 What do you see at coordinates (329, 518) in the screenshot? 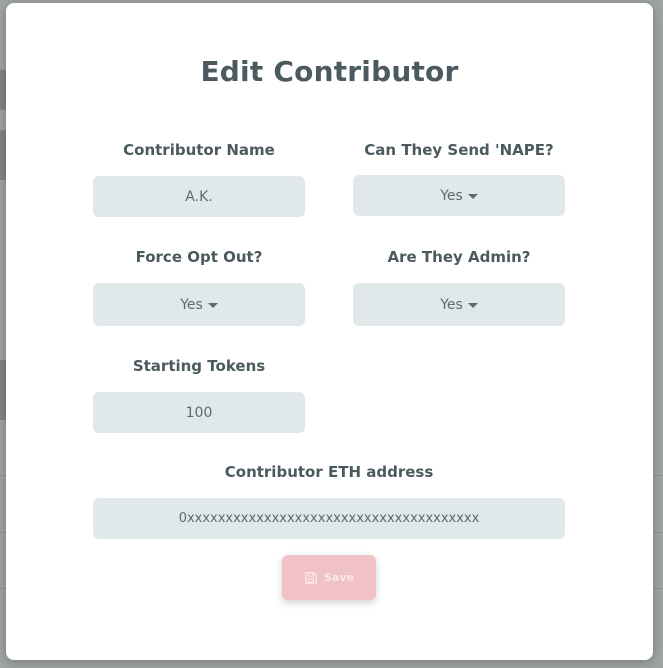
I see `eth-address-input` at bounding box center [329, 518].